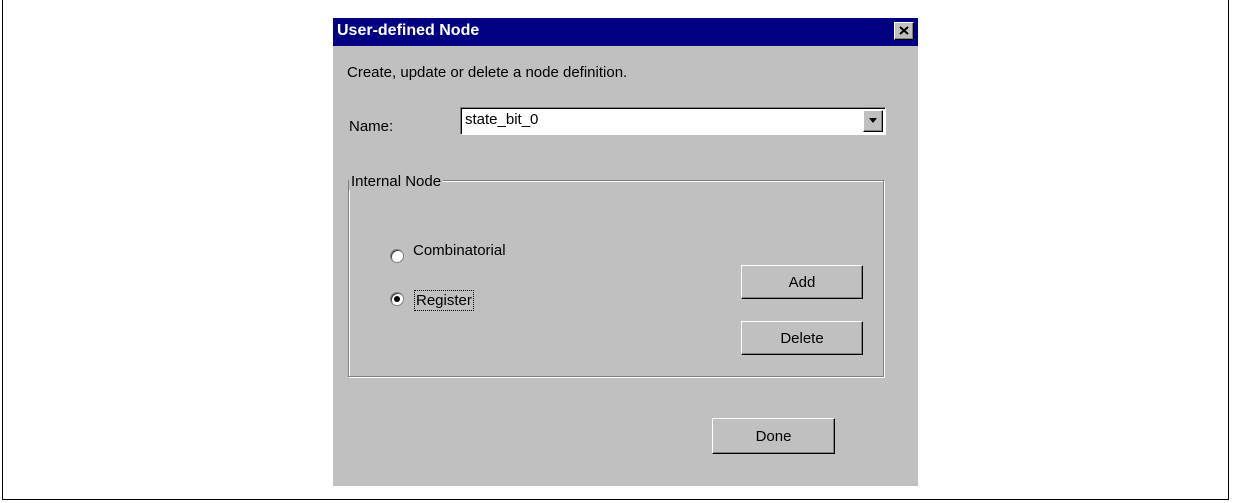  Describe the element at coordinates (459, 250) in the screenshot. I see `combinatorial-label: Combinatorial` at that location.